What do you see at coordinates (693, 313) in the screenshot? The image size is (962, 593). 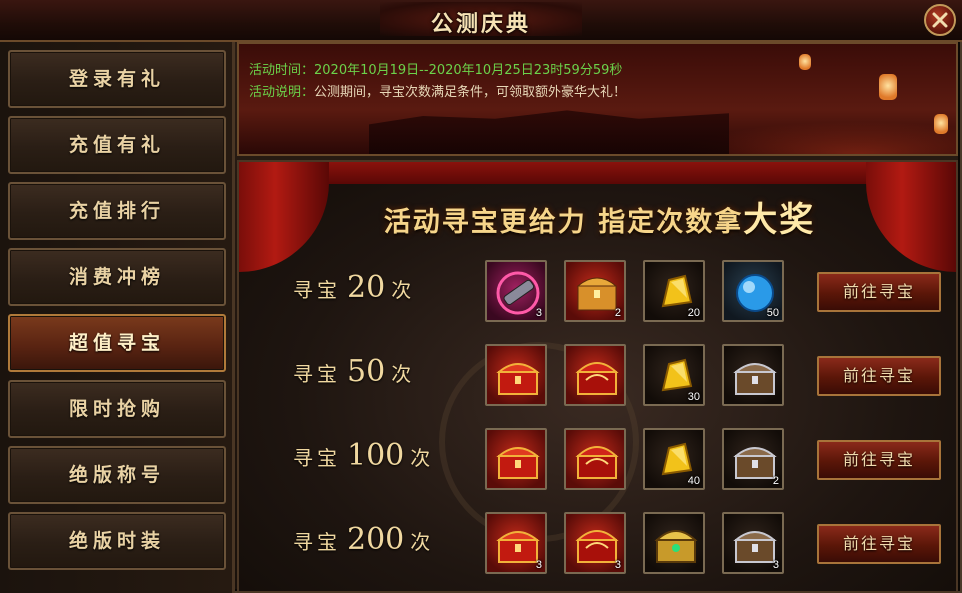 I see `reward-quantity: 20` at bounding box center [693, 313].